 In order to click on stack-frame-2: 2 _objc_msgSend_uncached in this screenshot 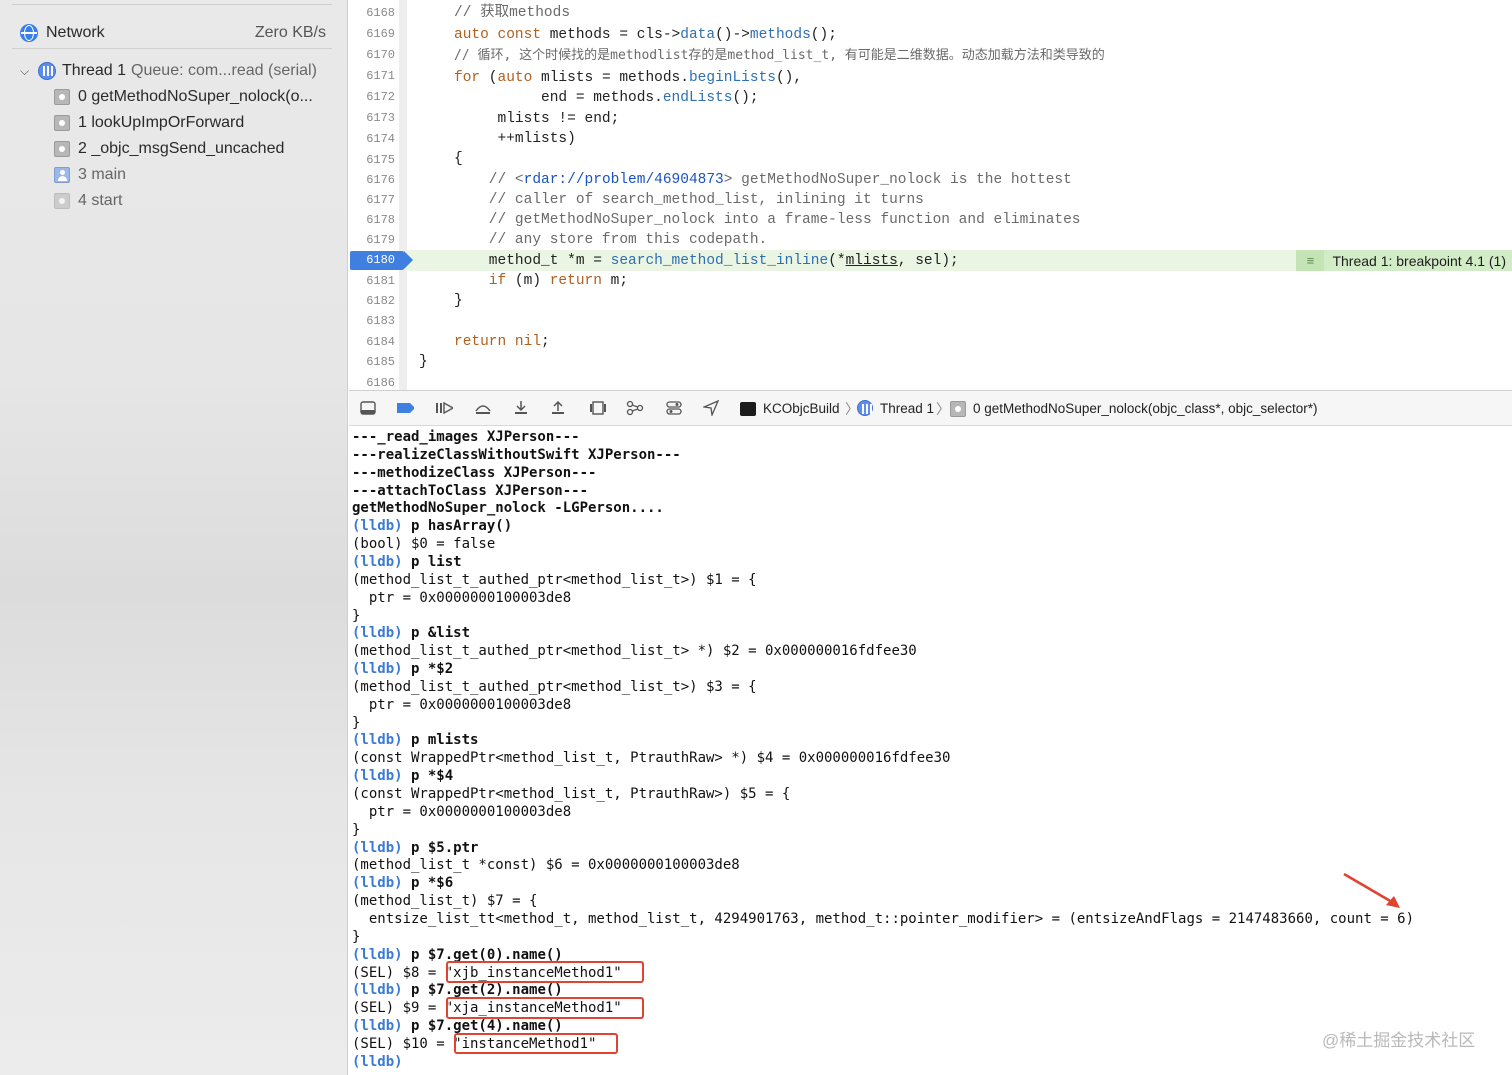, I will do `click(169, 149)`.